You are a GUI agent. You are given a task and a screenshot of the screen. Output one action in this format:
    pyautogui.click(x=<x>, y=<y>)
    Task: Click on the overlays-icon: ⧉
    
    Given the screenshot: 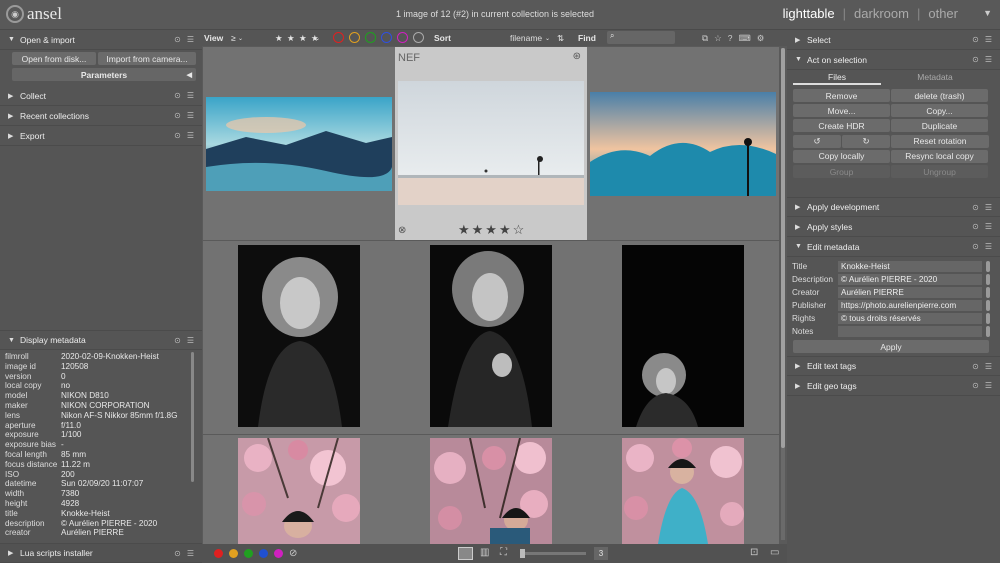 What is the action you would take?
    pyautogui.click(x=705, y=38)
    